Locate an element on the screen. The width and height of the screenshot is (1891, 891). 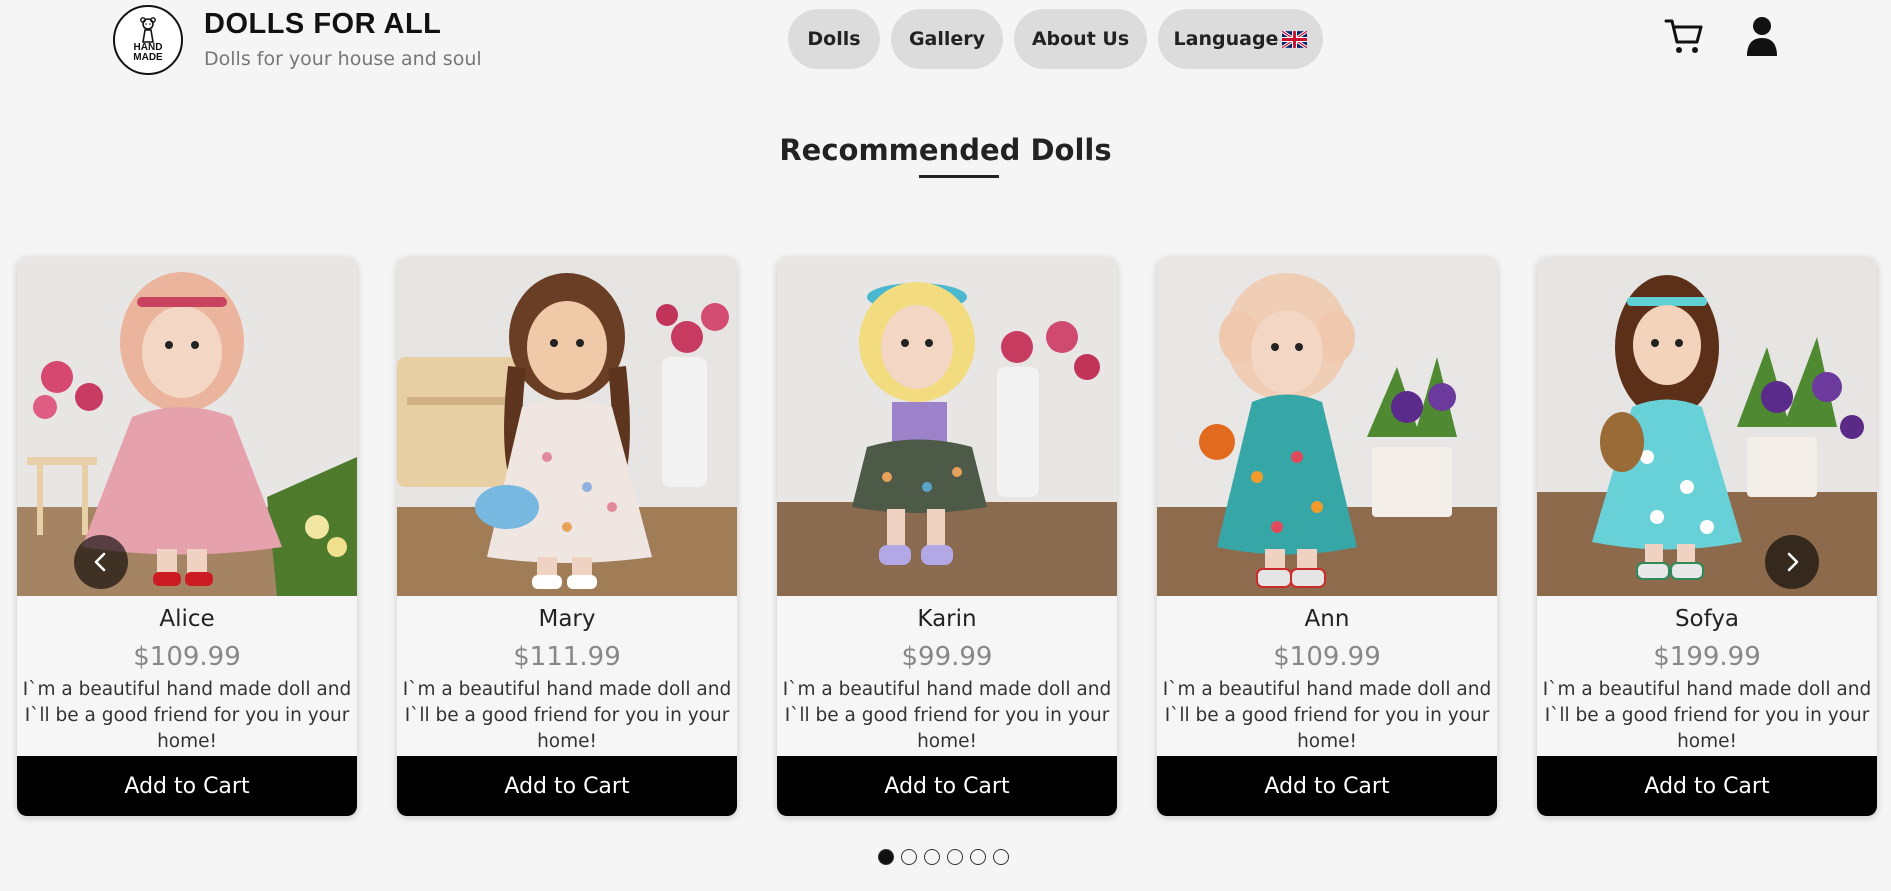
main-nav: Dolls Gallery About Us Language is located at coordinates (1055, 39).